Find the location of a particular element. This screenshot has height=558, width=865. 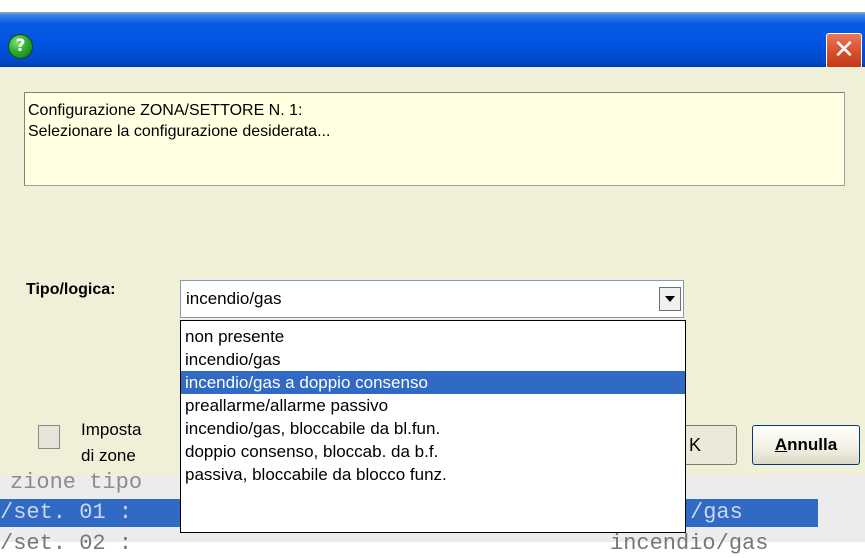

imposta-label-line-2: di zone is located at coordinates (108, 455).